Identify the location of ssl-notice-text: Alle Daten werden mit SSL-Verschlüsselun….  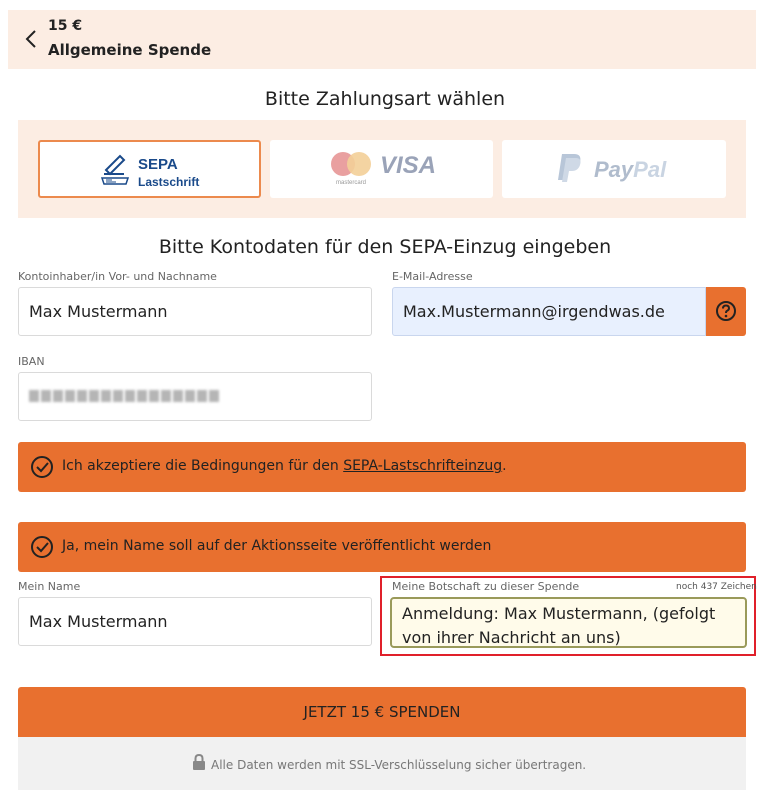
(399, 765).